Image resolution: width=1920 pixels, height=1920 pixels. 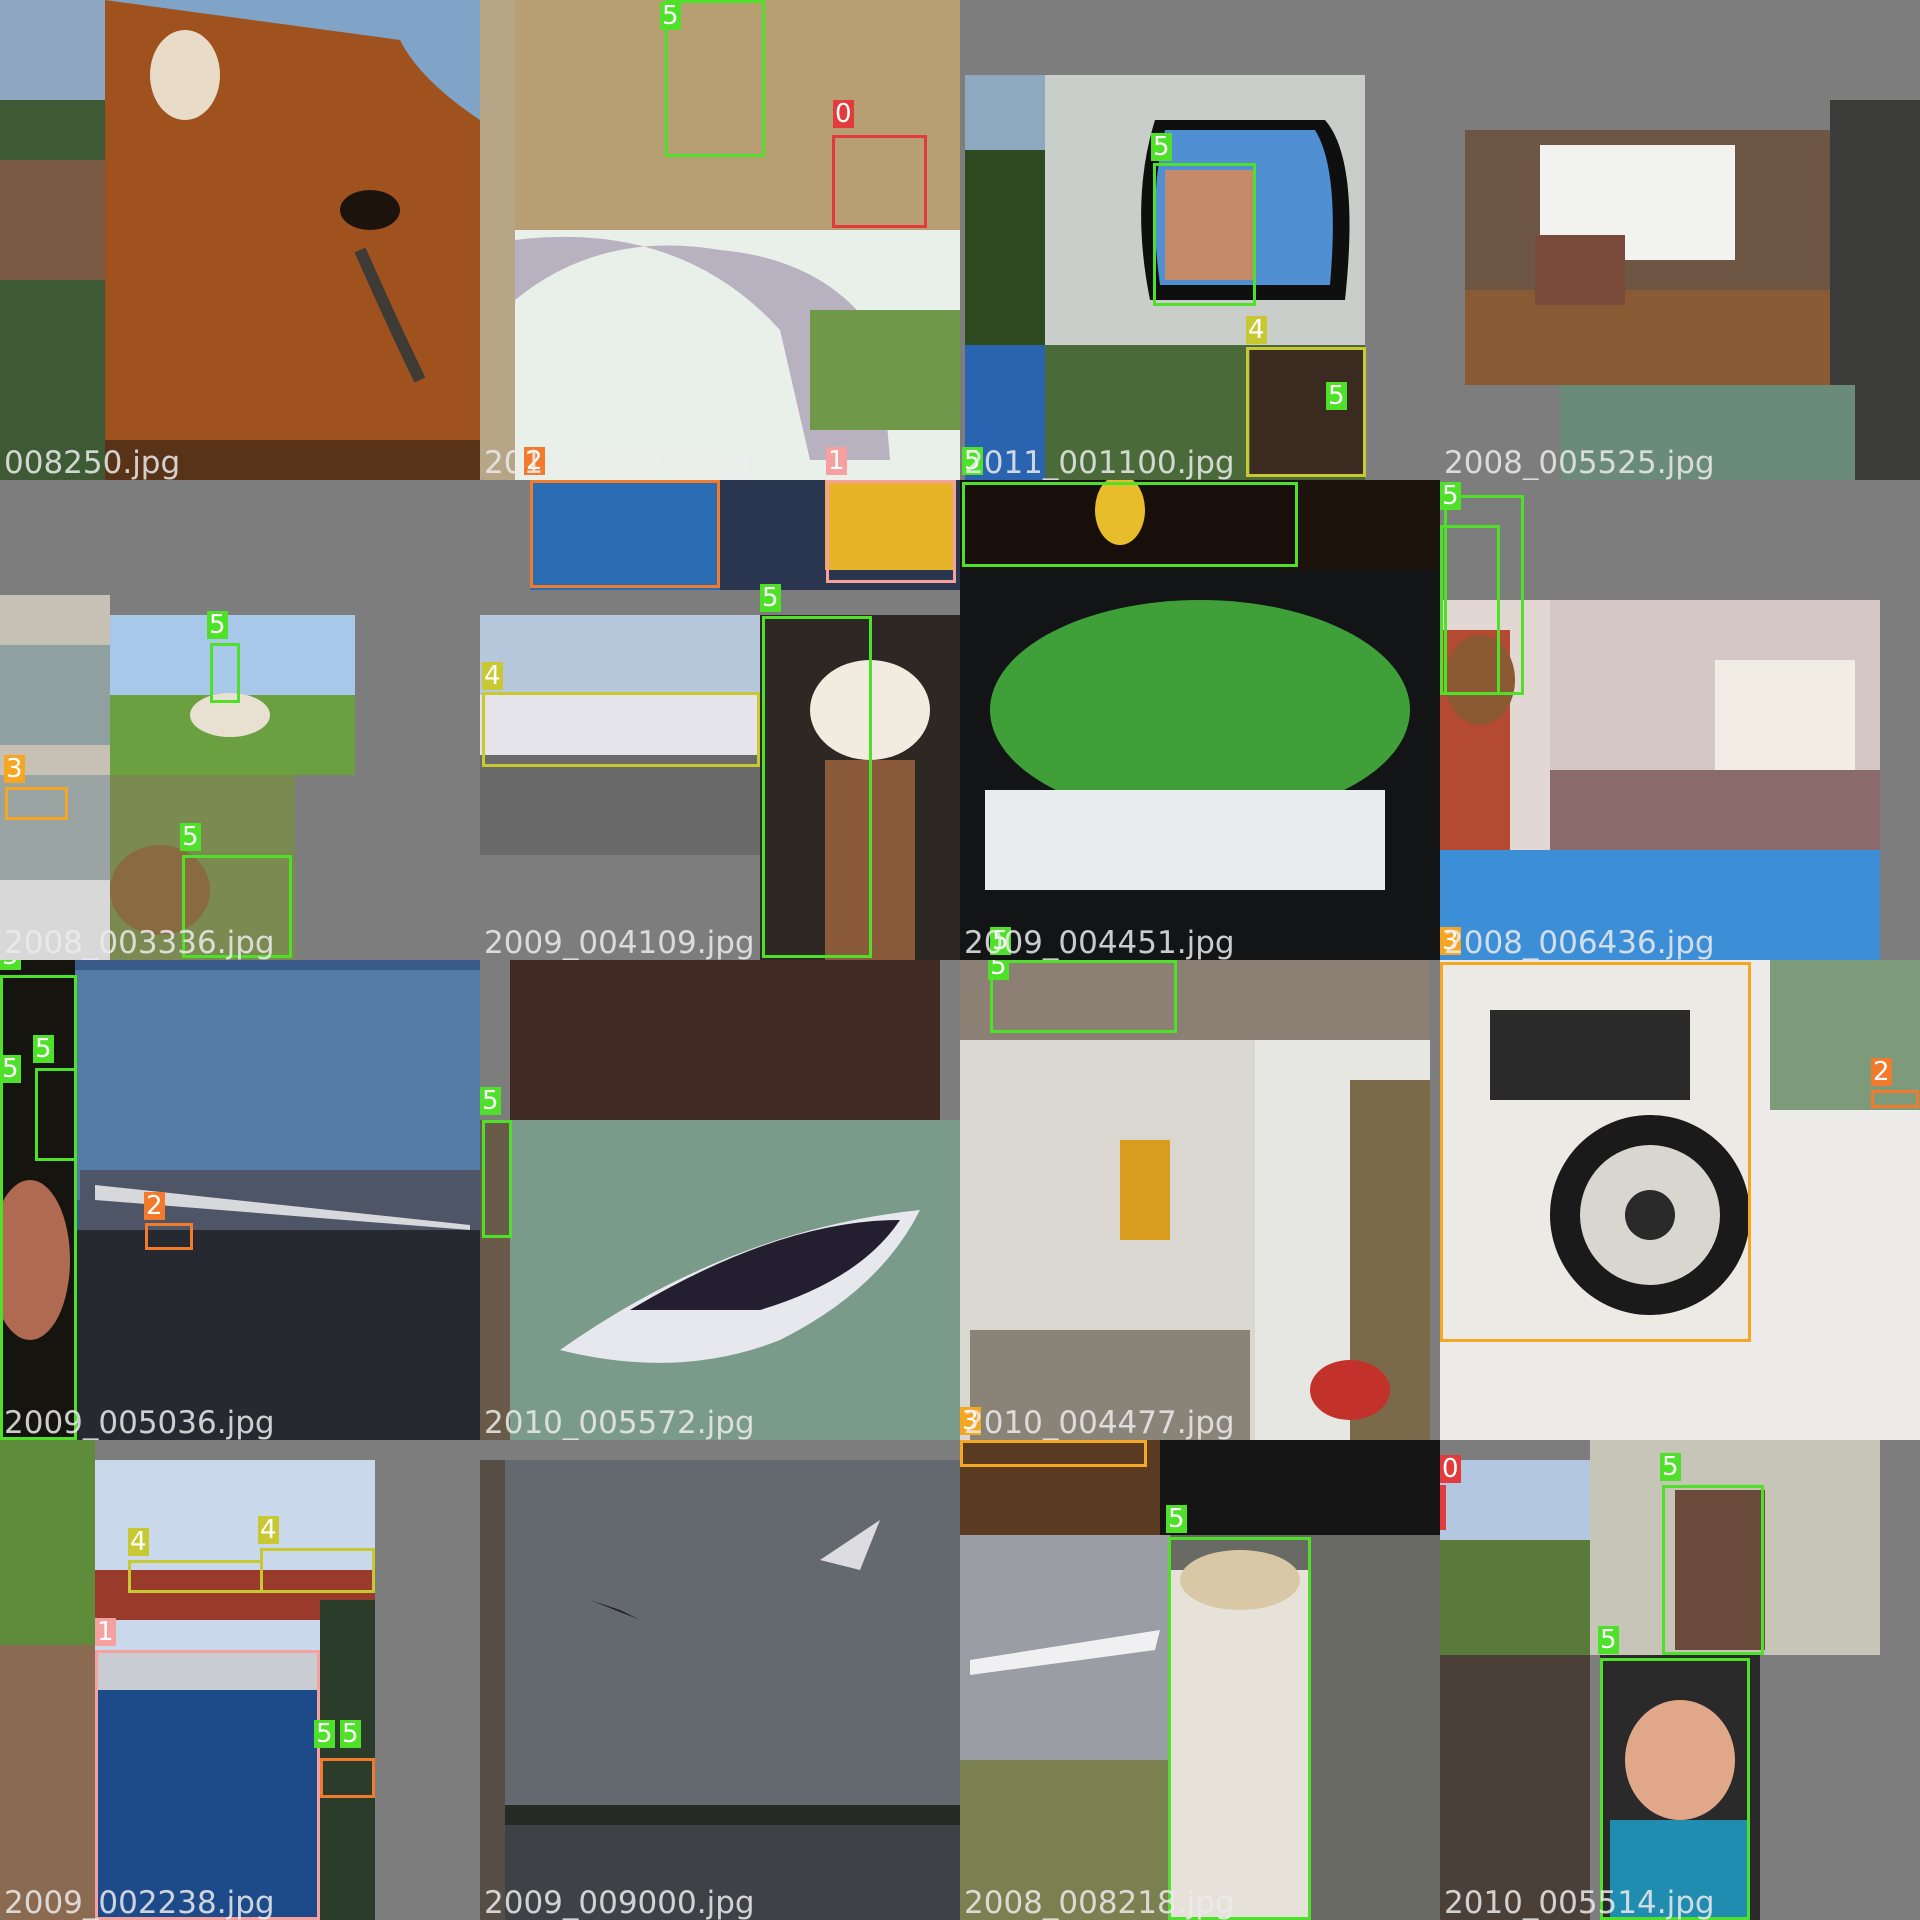 What do you see at coordinates (1099, 462) in the screenshot?
I see `filename-label: 2011_001100.jpg` at bounding box center [1099, 462].